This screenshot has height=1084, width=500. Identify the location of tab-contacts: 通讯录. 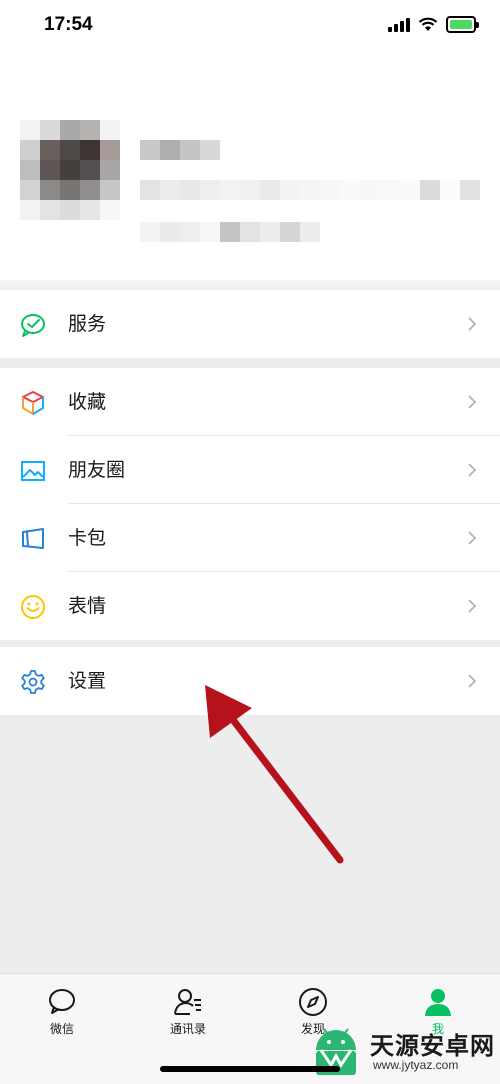
(188, 1011).